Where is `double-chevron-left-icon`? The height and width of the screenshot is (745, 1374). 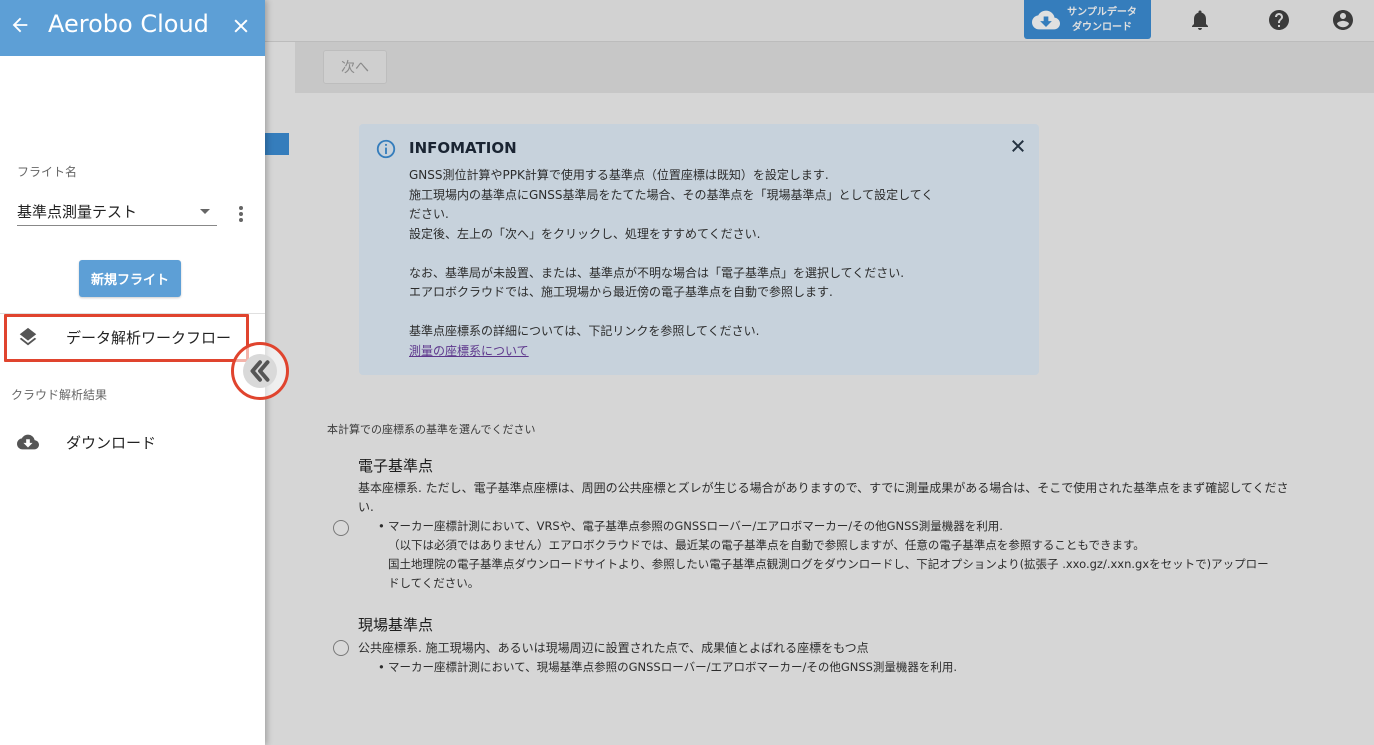
double-chevron-left-icon is located at coordinates (260, 371).